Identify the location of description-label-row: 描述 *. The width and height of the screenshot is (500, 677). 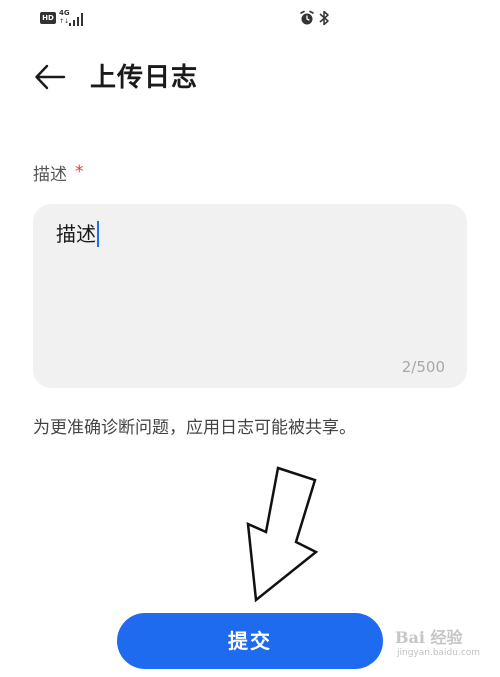
(58, 172).